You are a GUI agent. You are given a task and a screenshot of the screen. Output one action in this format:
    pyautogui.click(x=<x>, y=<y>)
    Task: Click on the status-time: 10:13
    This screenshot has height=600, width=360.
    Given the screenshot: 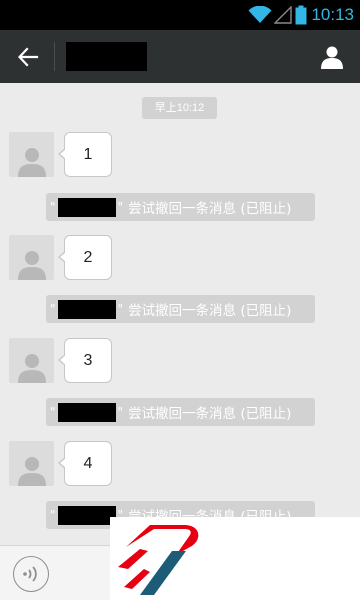 What is the action you would take?
    pyautogui.click(x=332, y=14)
    